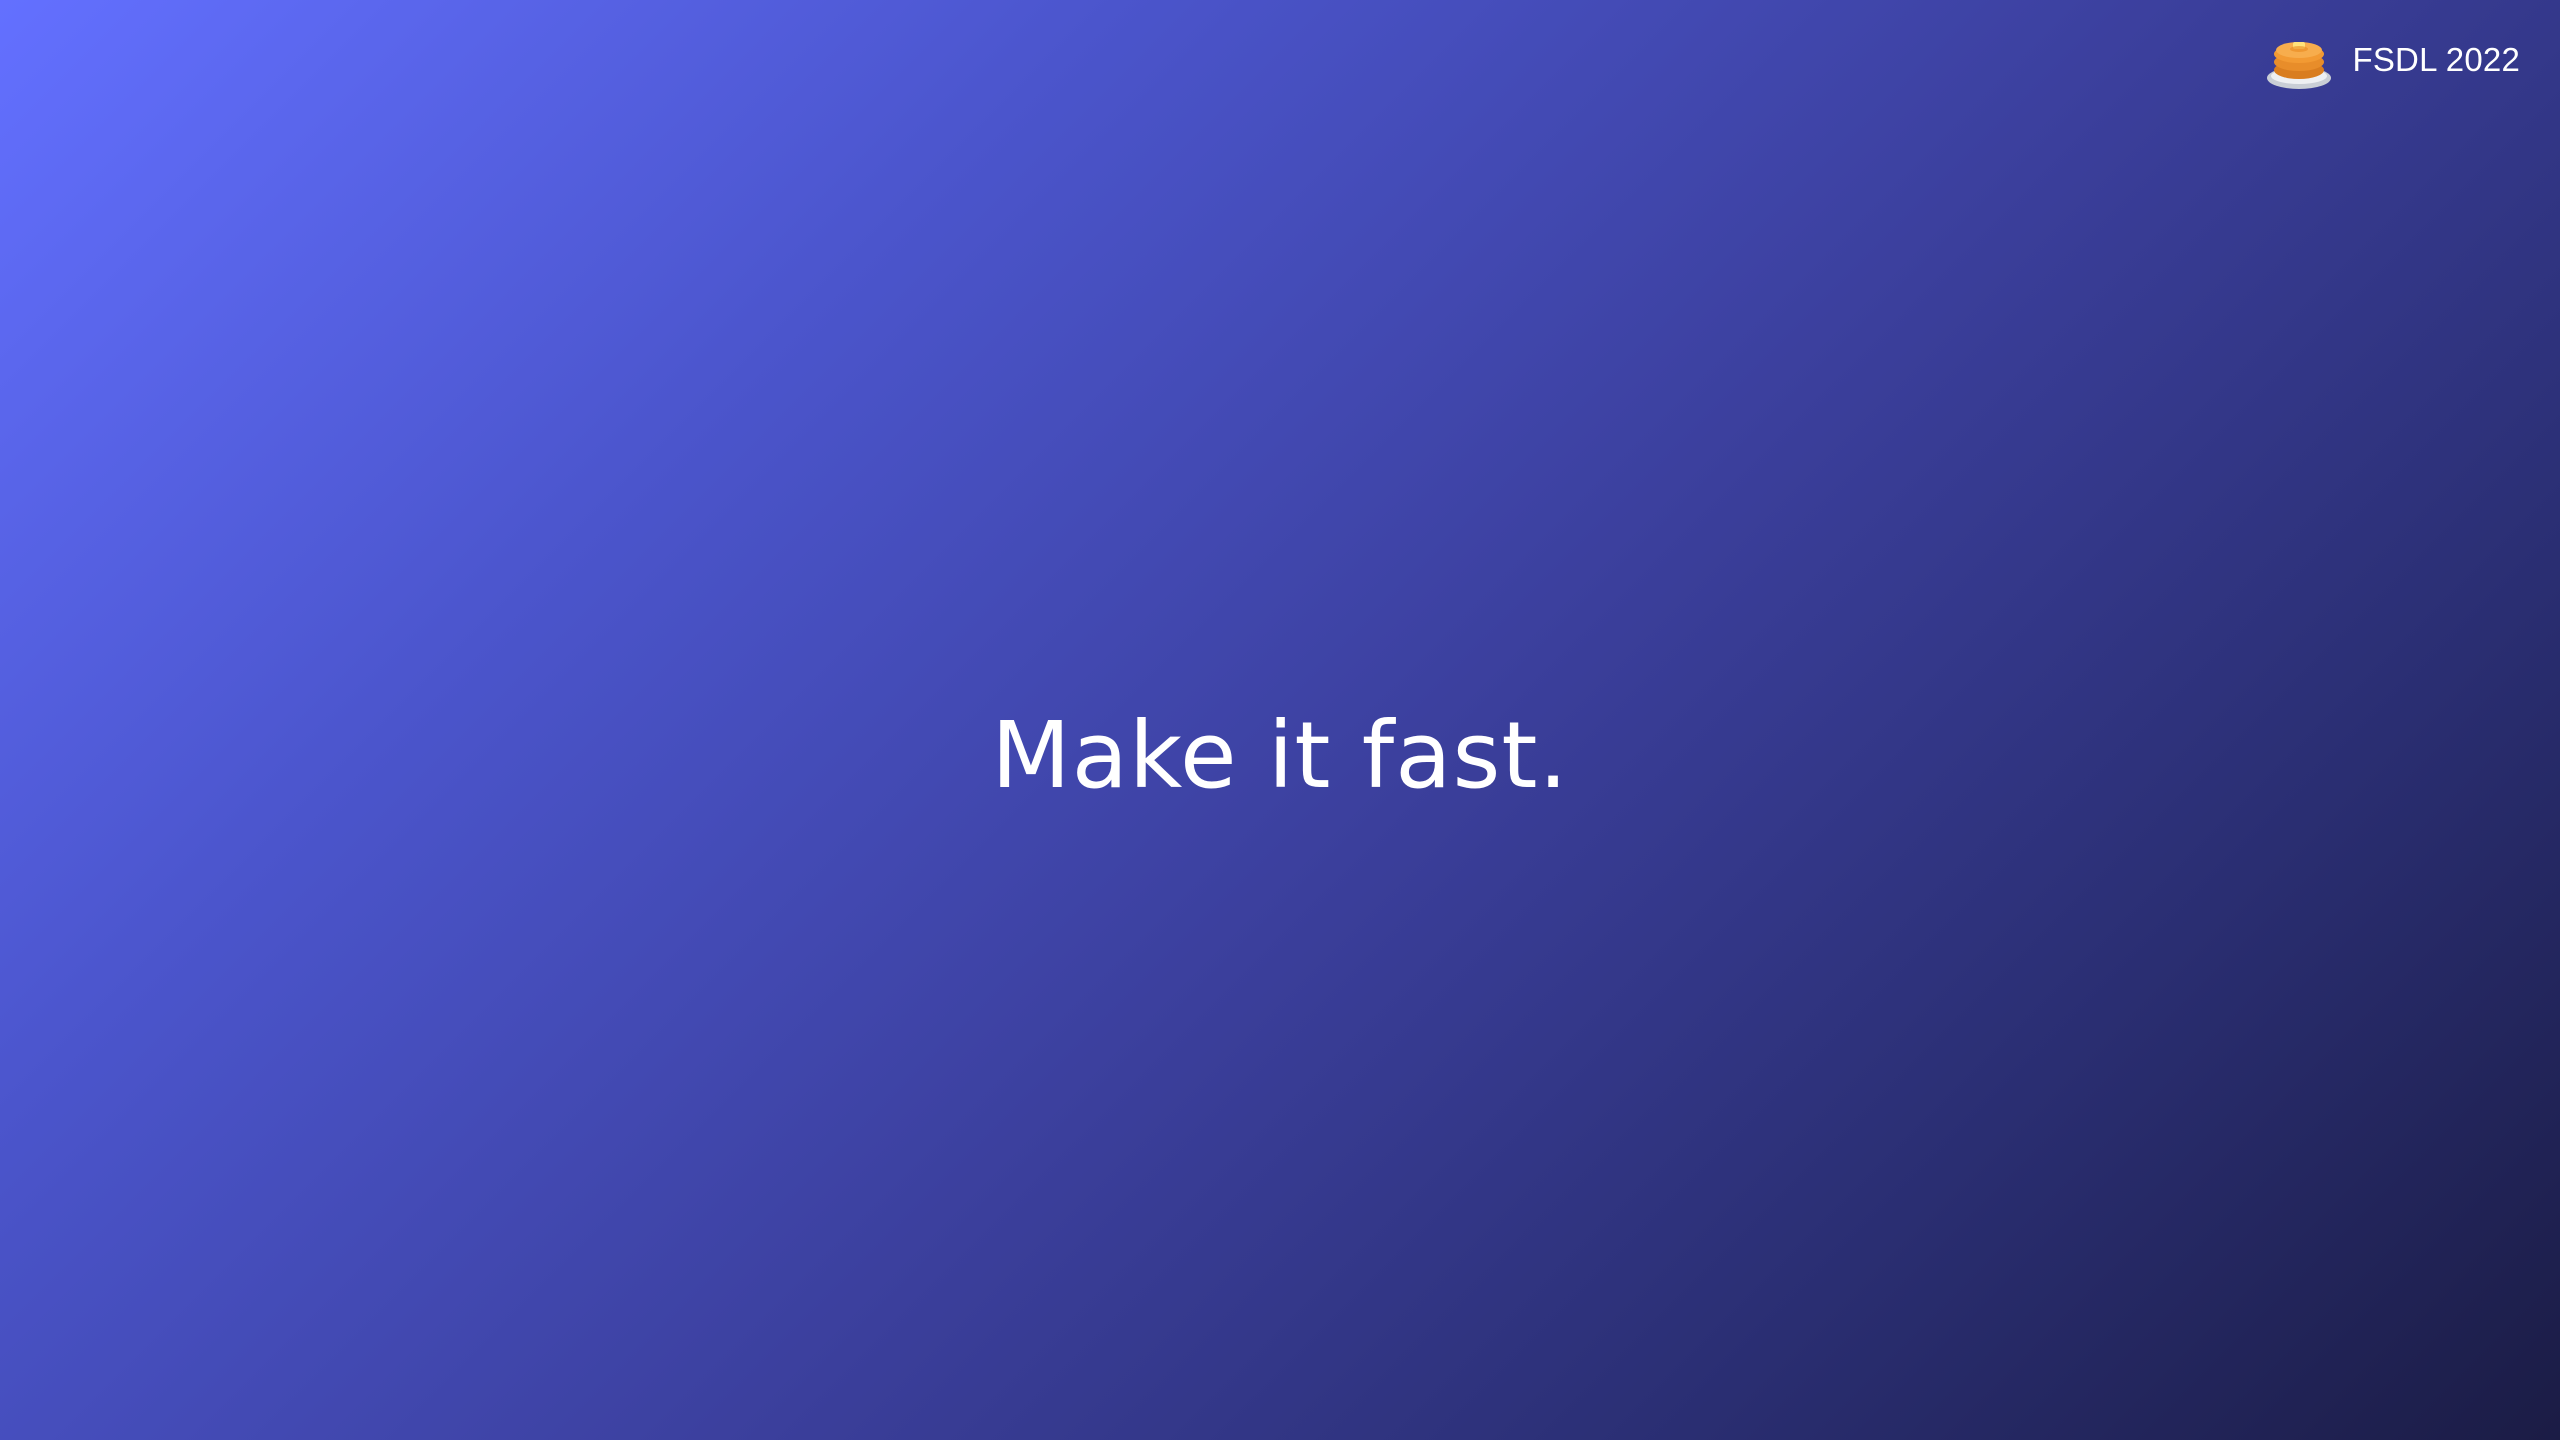 This screenshot has width=2560, height=1440. I want to click on pancake-icon, so click(2299, 65).